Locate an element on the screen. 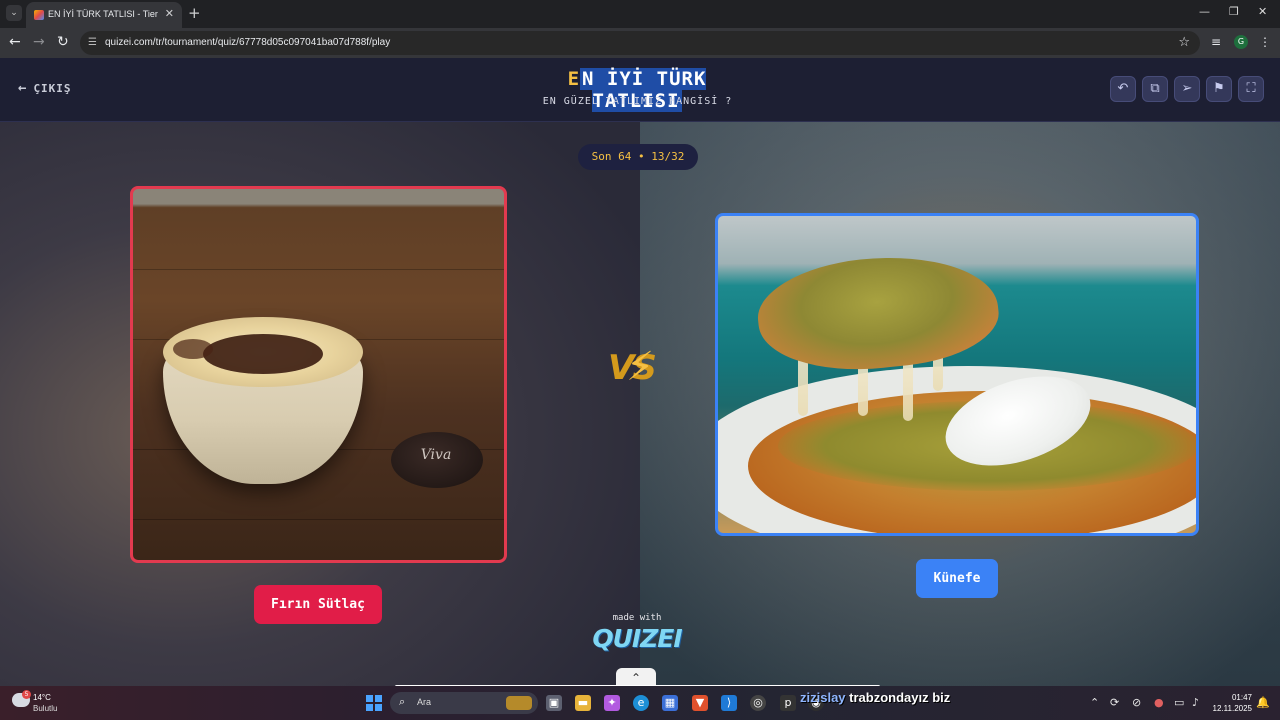 This screenshot has width=1280, height=720. round-indicator: Son 64 • 13/32 is located at coordinates (638, 157).